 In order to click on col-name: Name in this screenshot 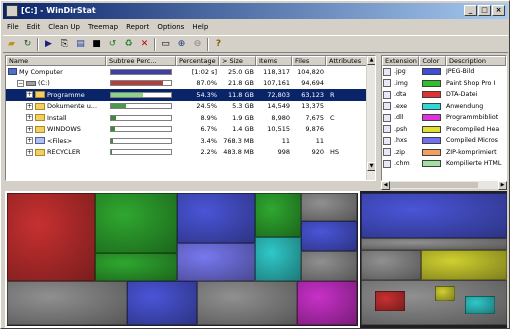, I will do `click(56, 61)`.